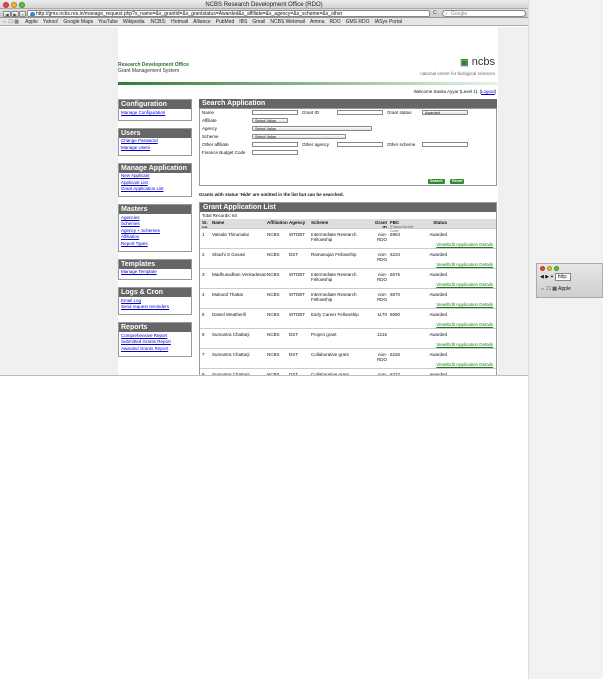  What do you see at coordinates (243, 22) in the screenshot?
I see `bookmark-item: IBS` at bounding box center [243, 22].